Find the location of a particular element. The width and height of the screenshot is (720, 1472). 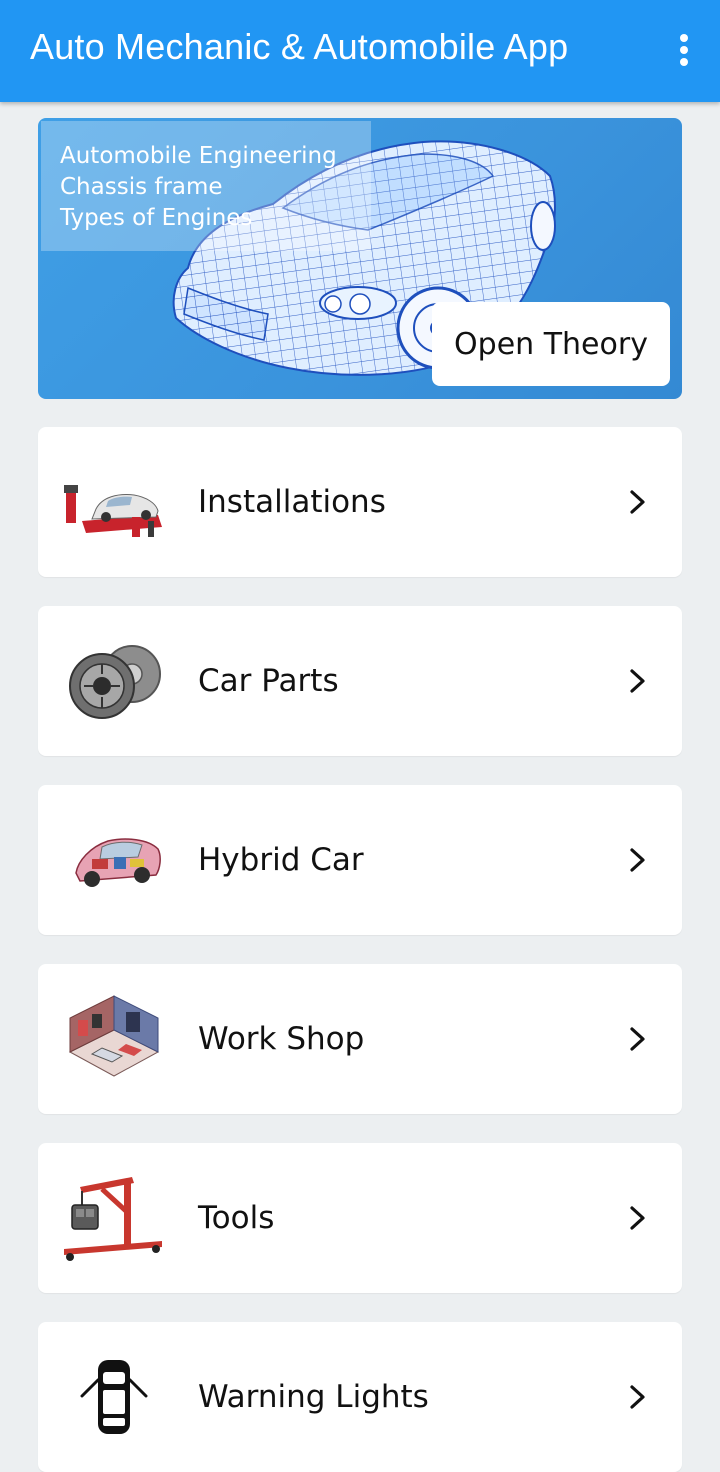

menu-item-label: Installations is located at coordinates (292, 502).